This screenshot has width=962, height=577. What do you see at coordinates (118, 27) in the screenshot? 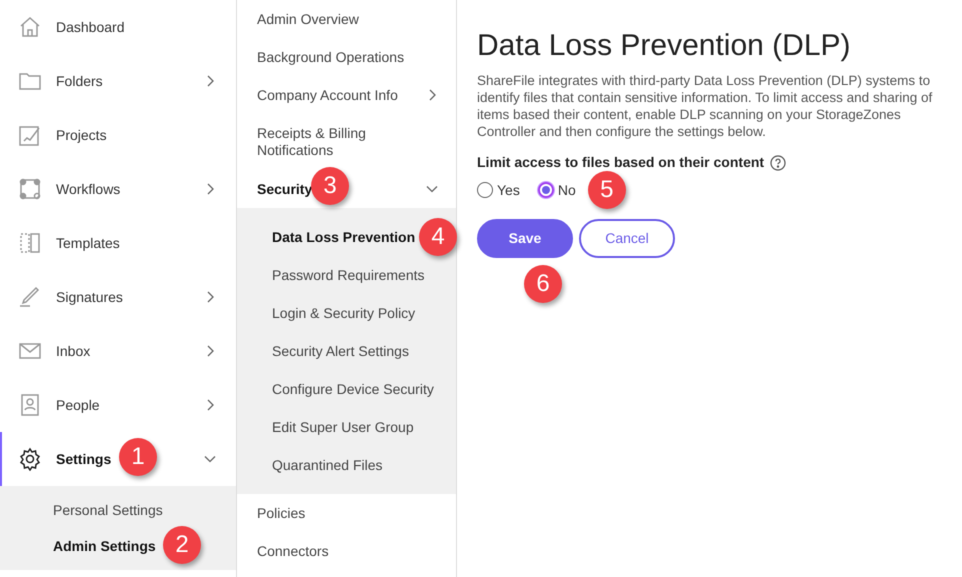
I see `nav-item: Dashboard` at bounding box center [118, 27].